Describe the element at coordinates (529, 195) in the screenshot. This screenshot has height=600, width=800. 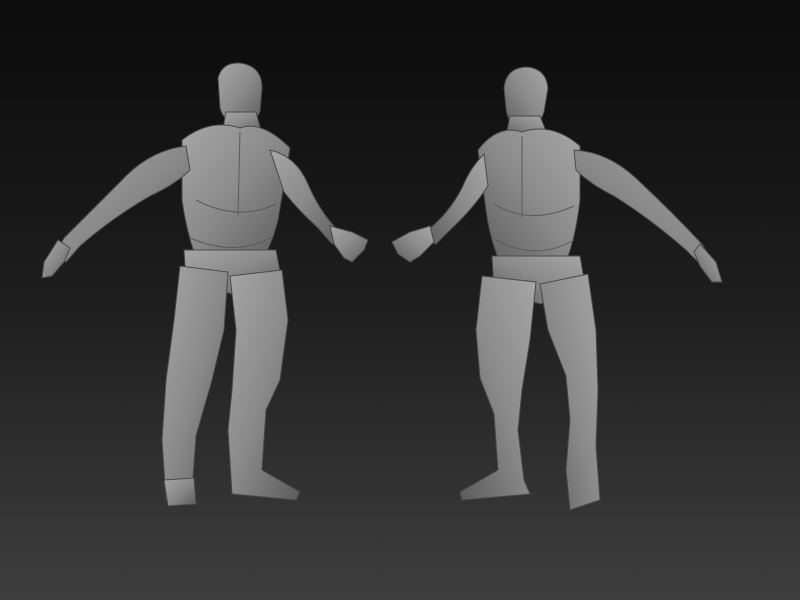
I see `torso` at that location.